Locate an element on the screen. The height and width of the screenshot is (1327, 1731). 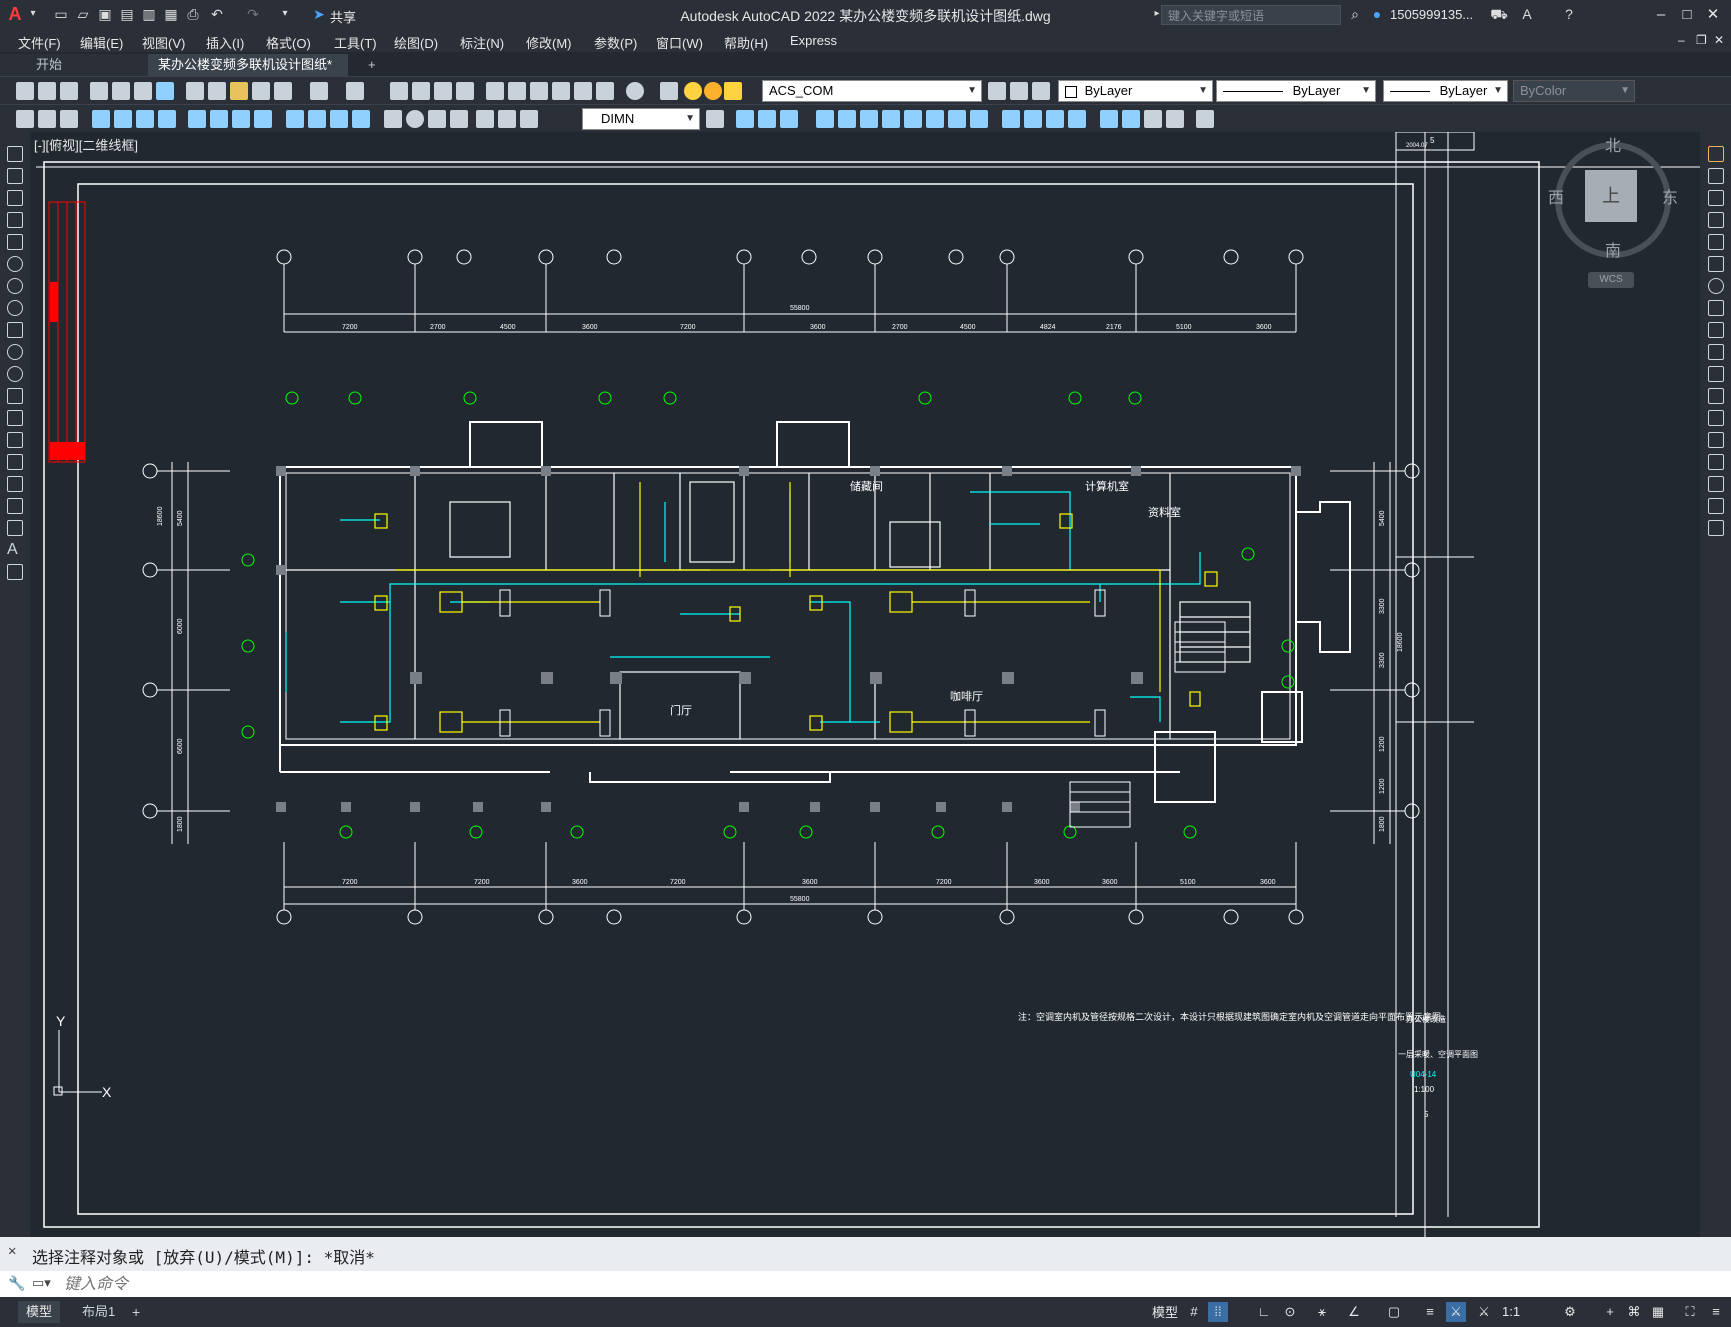
linear-dim-icon is located at coordinates (101, 119).